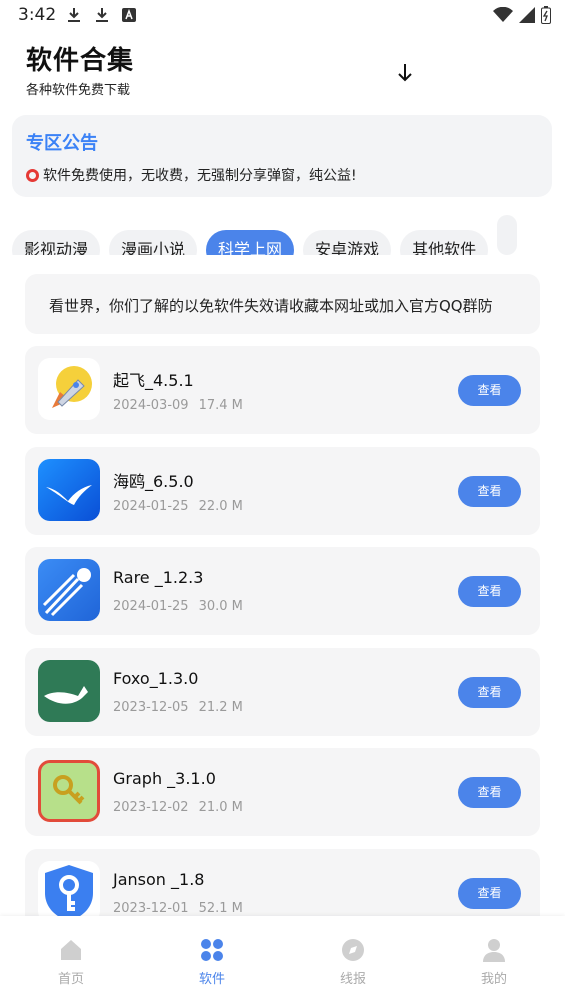 Image resolution: width=565 pixels, height=1004 pixels. I want to click on battery-icon, so click(546, 17).